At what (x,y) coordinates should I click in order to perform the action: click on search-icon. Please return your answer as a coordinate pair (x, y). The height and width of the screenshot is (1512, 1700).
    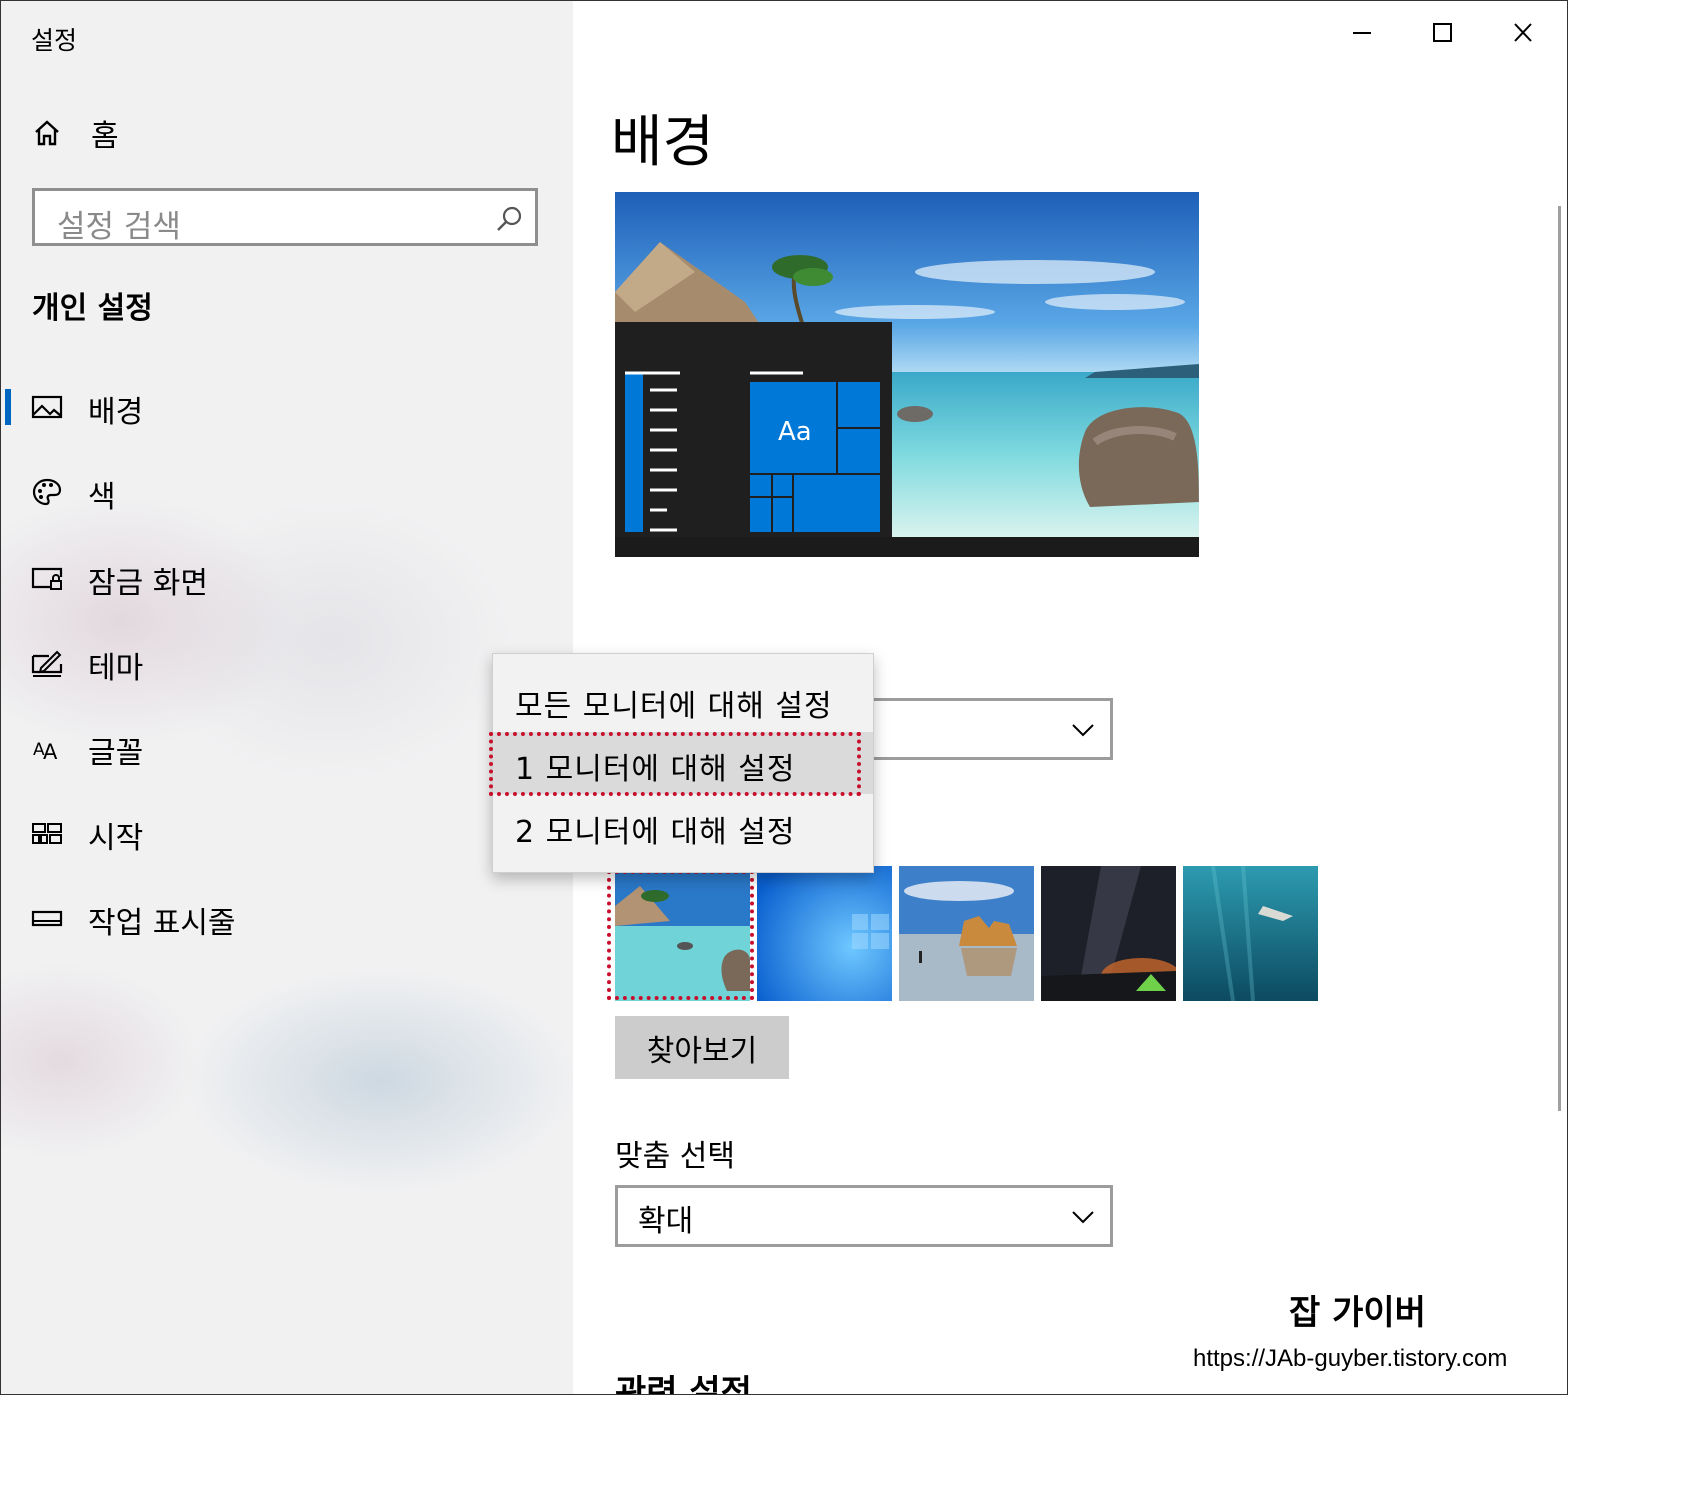
    Looking at the image, I should click on (509, 218).